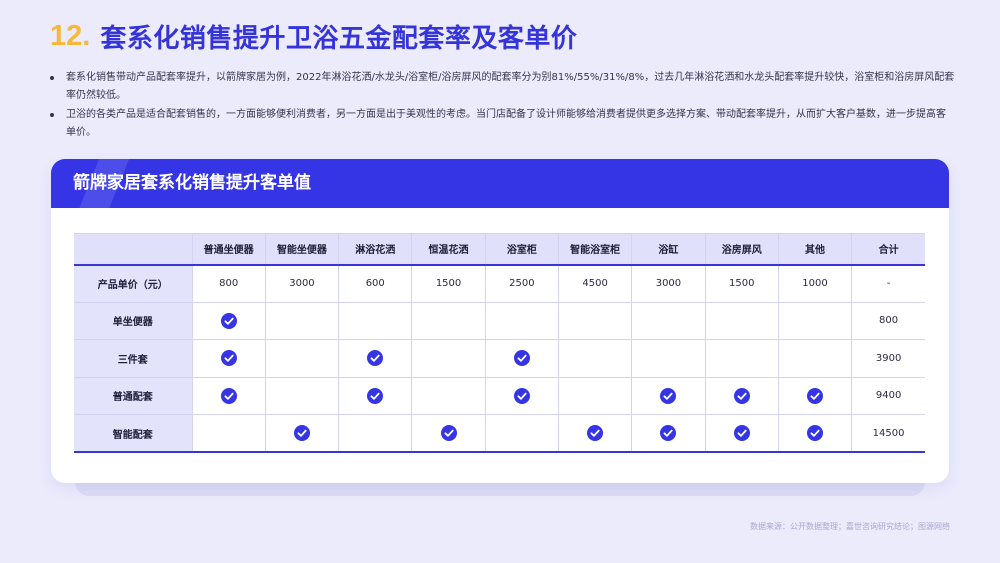 This screenshot has height=563, width=1000. What do you see at coordinates (595, 283) in the screenshot?
I see `price-cell: 4500` at bounding box center [595, 283].